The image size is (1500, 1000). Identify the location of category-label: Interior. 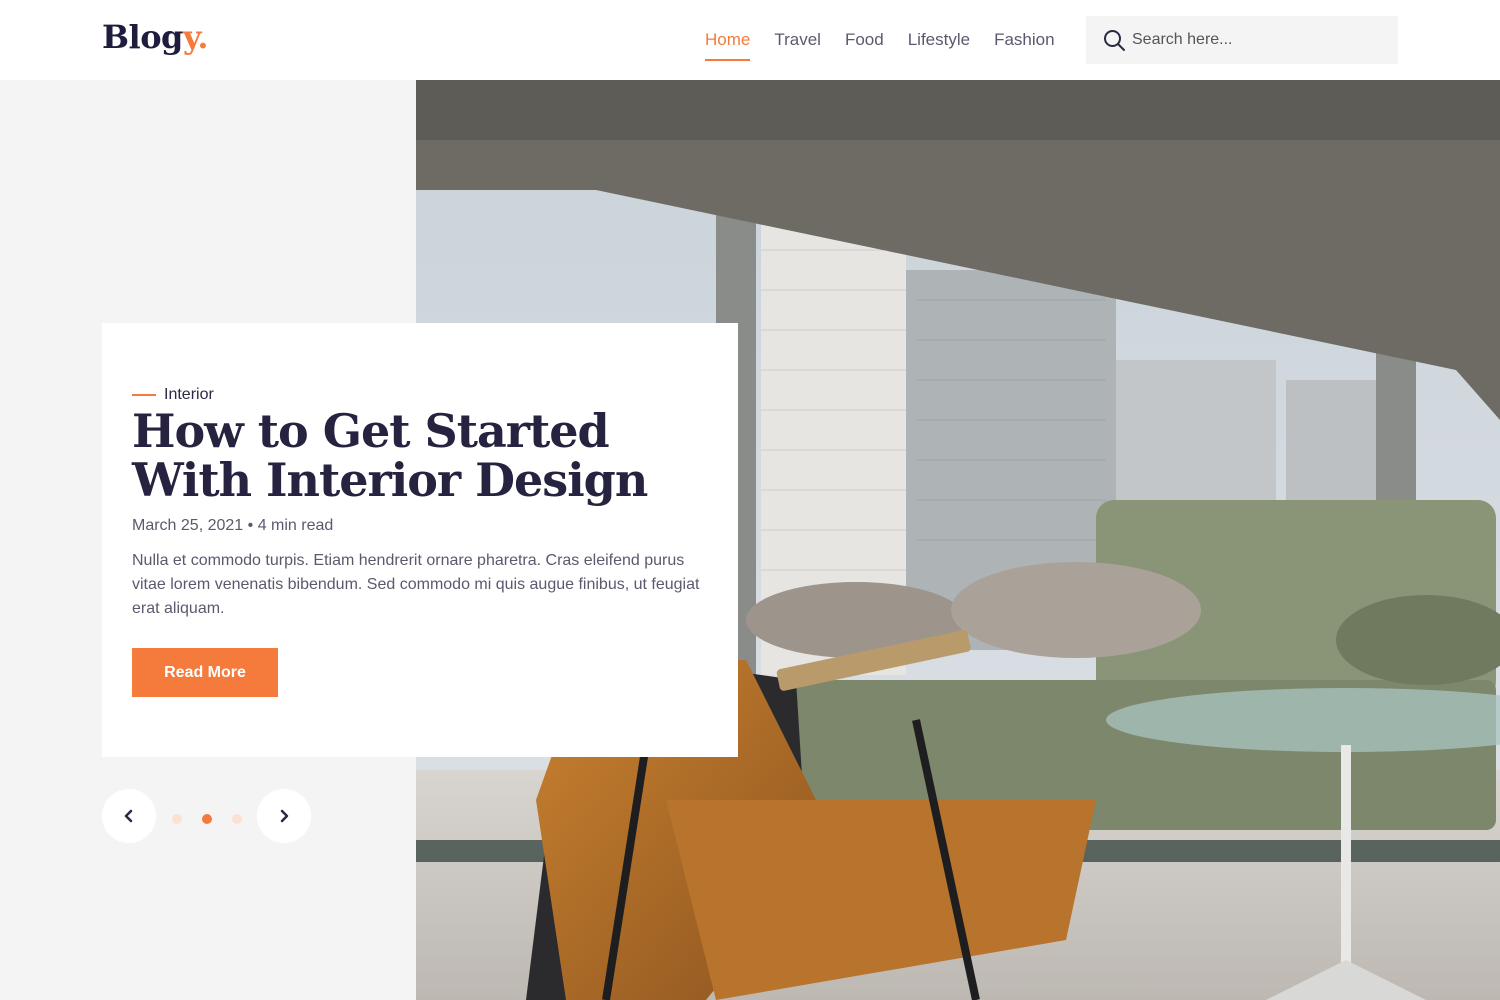
(189, 394).